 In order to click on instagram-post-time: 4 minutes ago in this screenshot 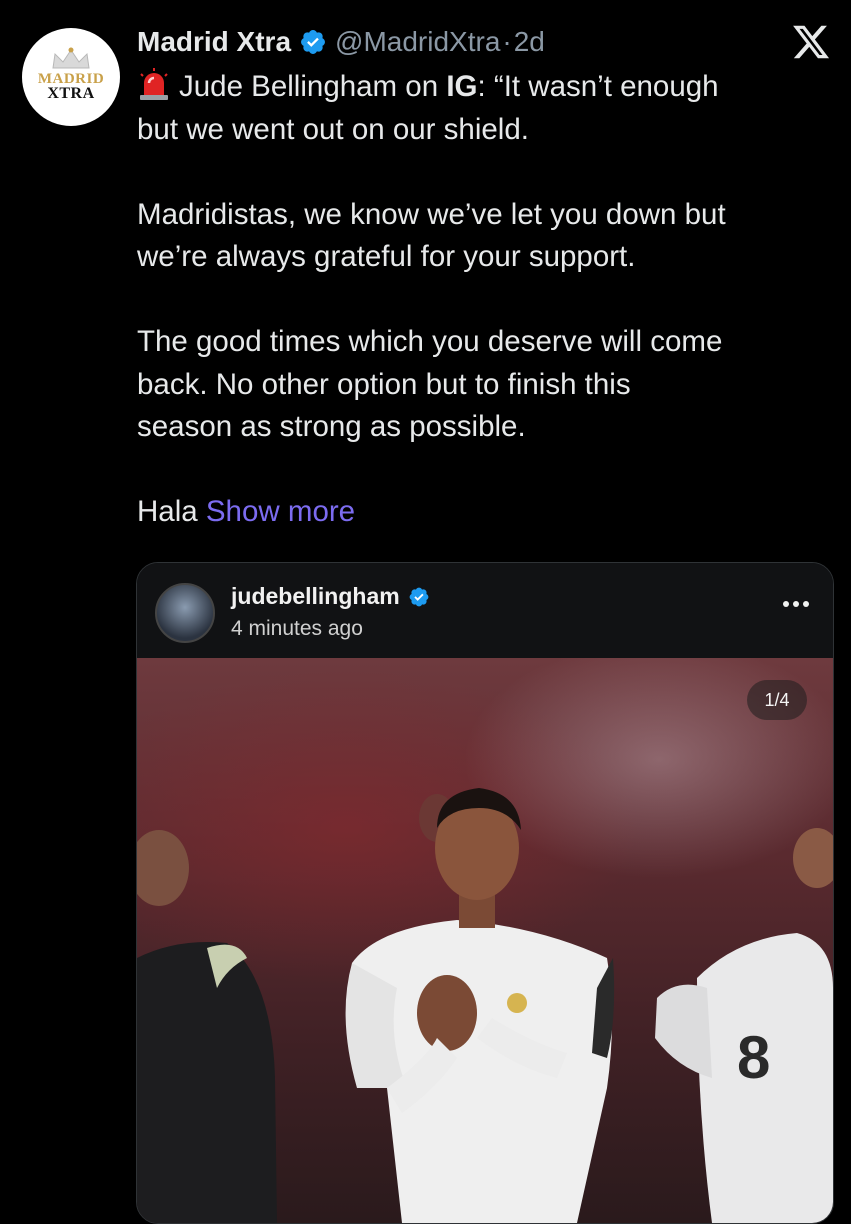, I will do `click(297, 628)`.